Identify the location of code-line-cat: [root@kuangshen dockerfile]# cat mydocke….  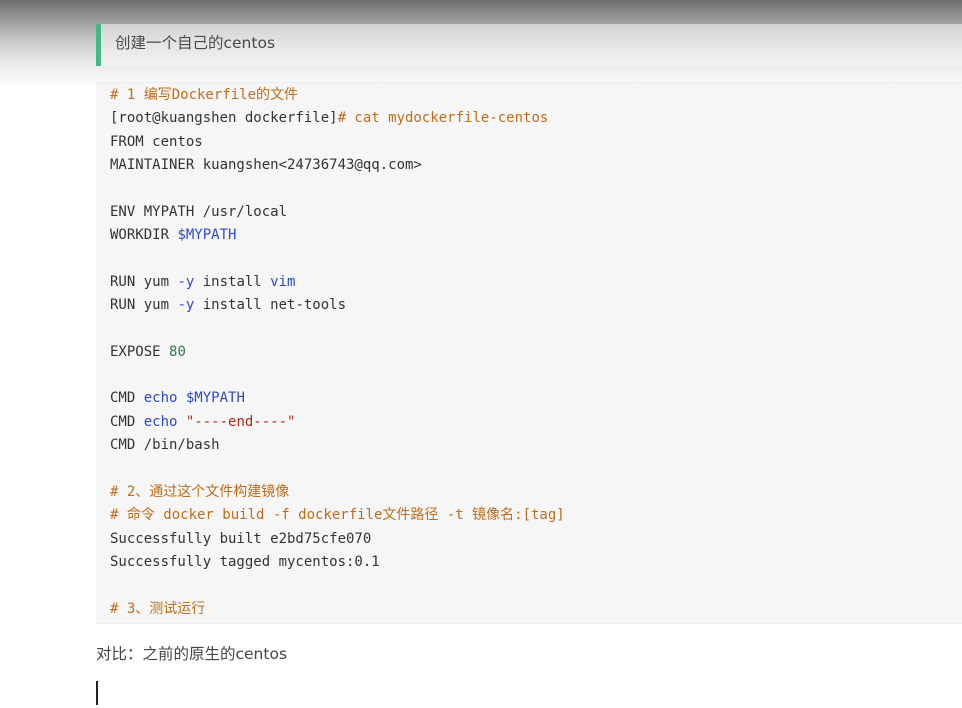
(337, 118).